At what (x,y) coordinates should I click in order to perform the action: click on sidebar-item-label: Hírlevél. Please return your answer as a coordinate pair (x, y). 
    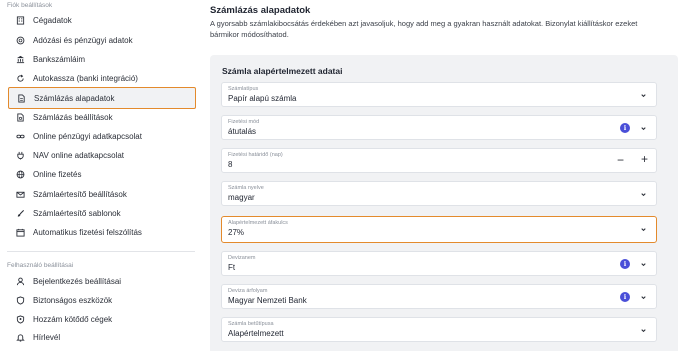
    Looking at the image, I should click on (47, 337).